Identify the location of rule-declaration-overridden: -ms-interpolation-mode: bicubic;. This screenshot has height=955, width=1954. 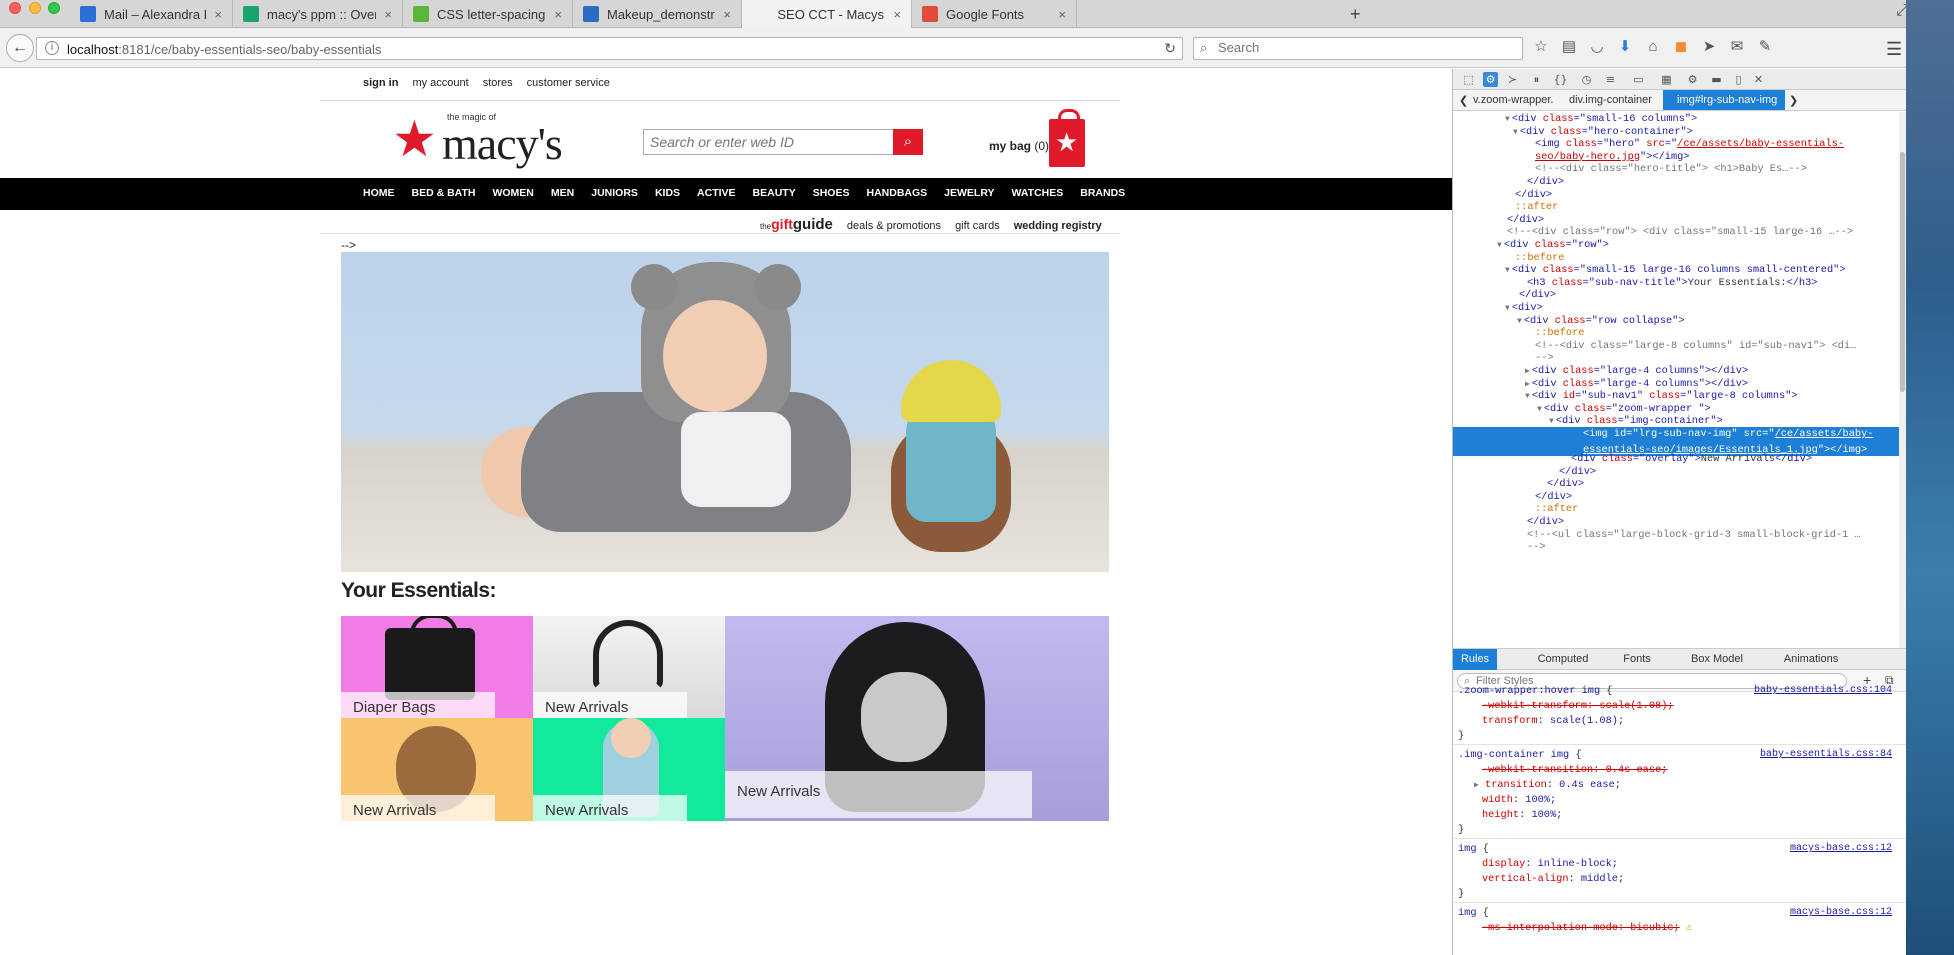
(1581, 928).